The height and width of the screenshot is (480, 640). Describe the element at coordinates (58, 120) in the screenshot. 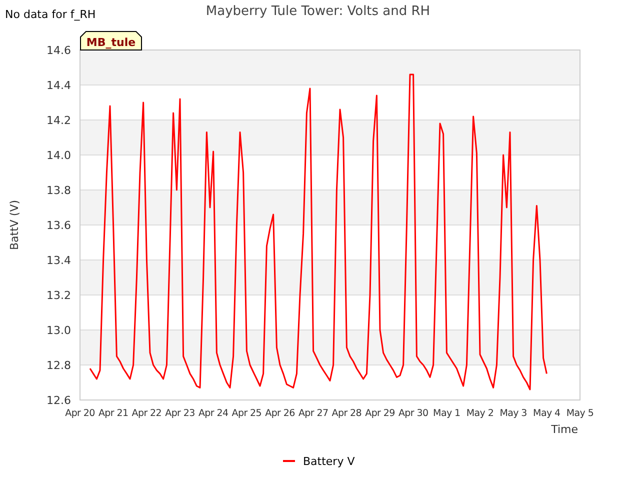

I see `y-tick-label: 14.2` at that location.